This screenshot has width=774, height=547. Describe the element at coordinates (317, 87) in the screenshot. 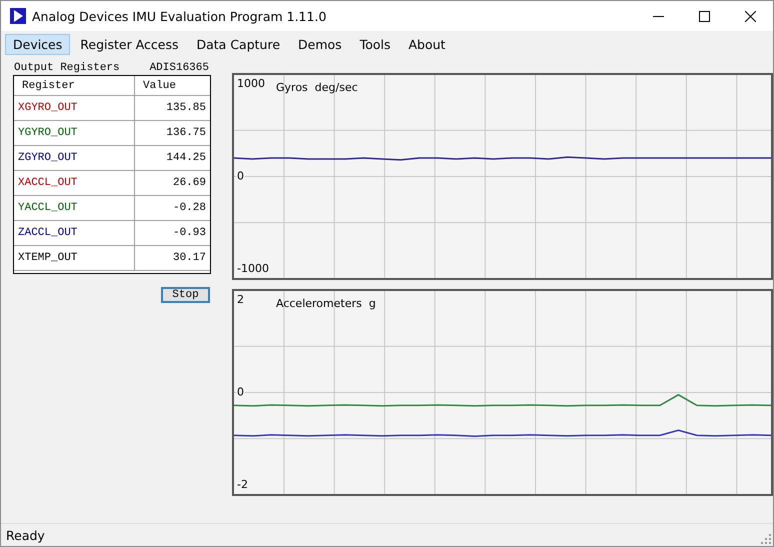

I see `chart-title: Gyros deg/sec` at that location.